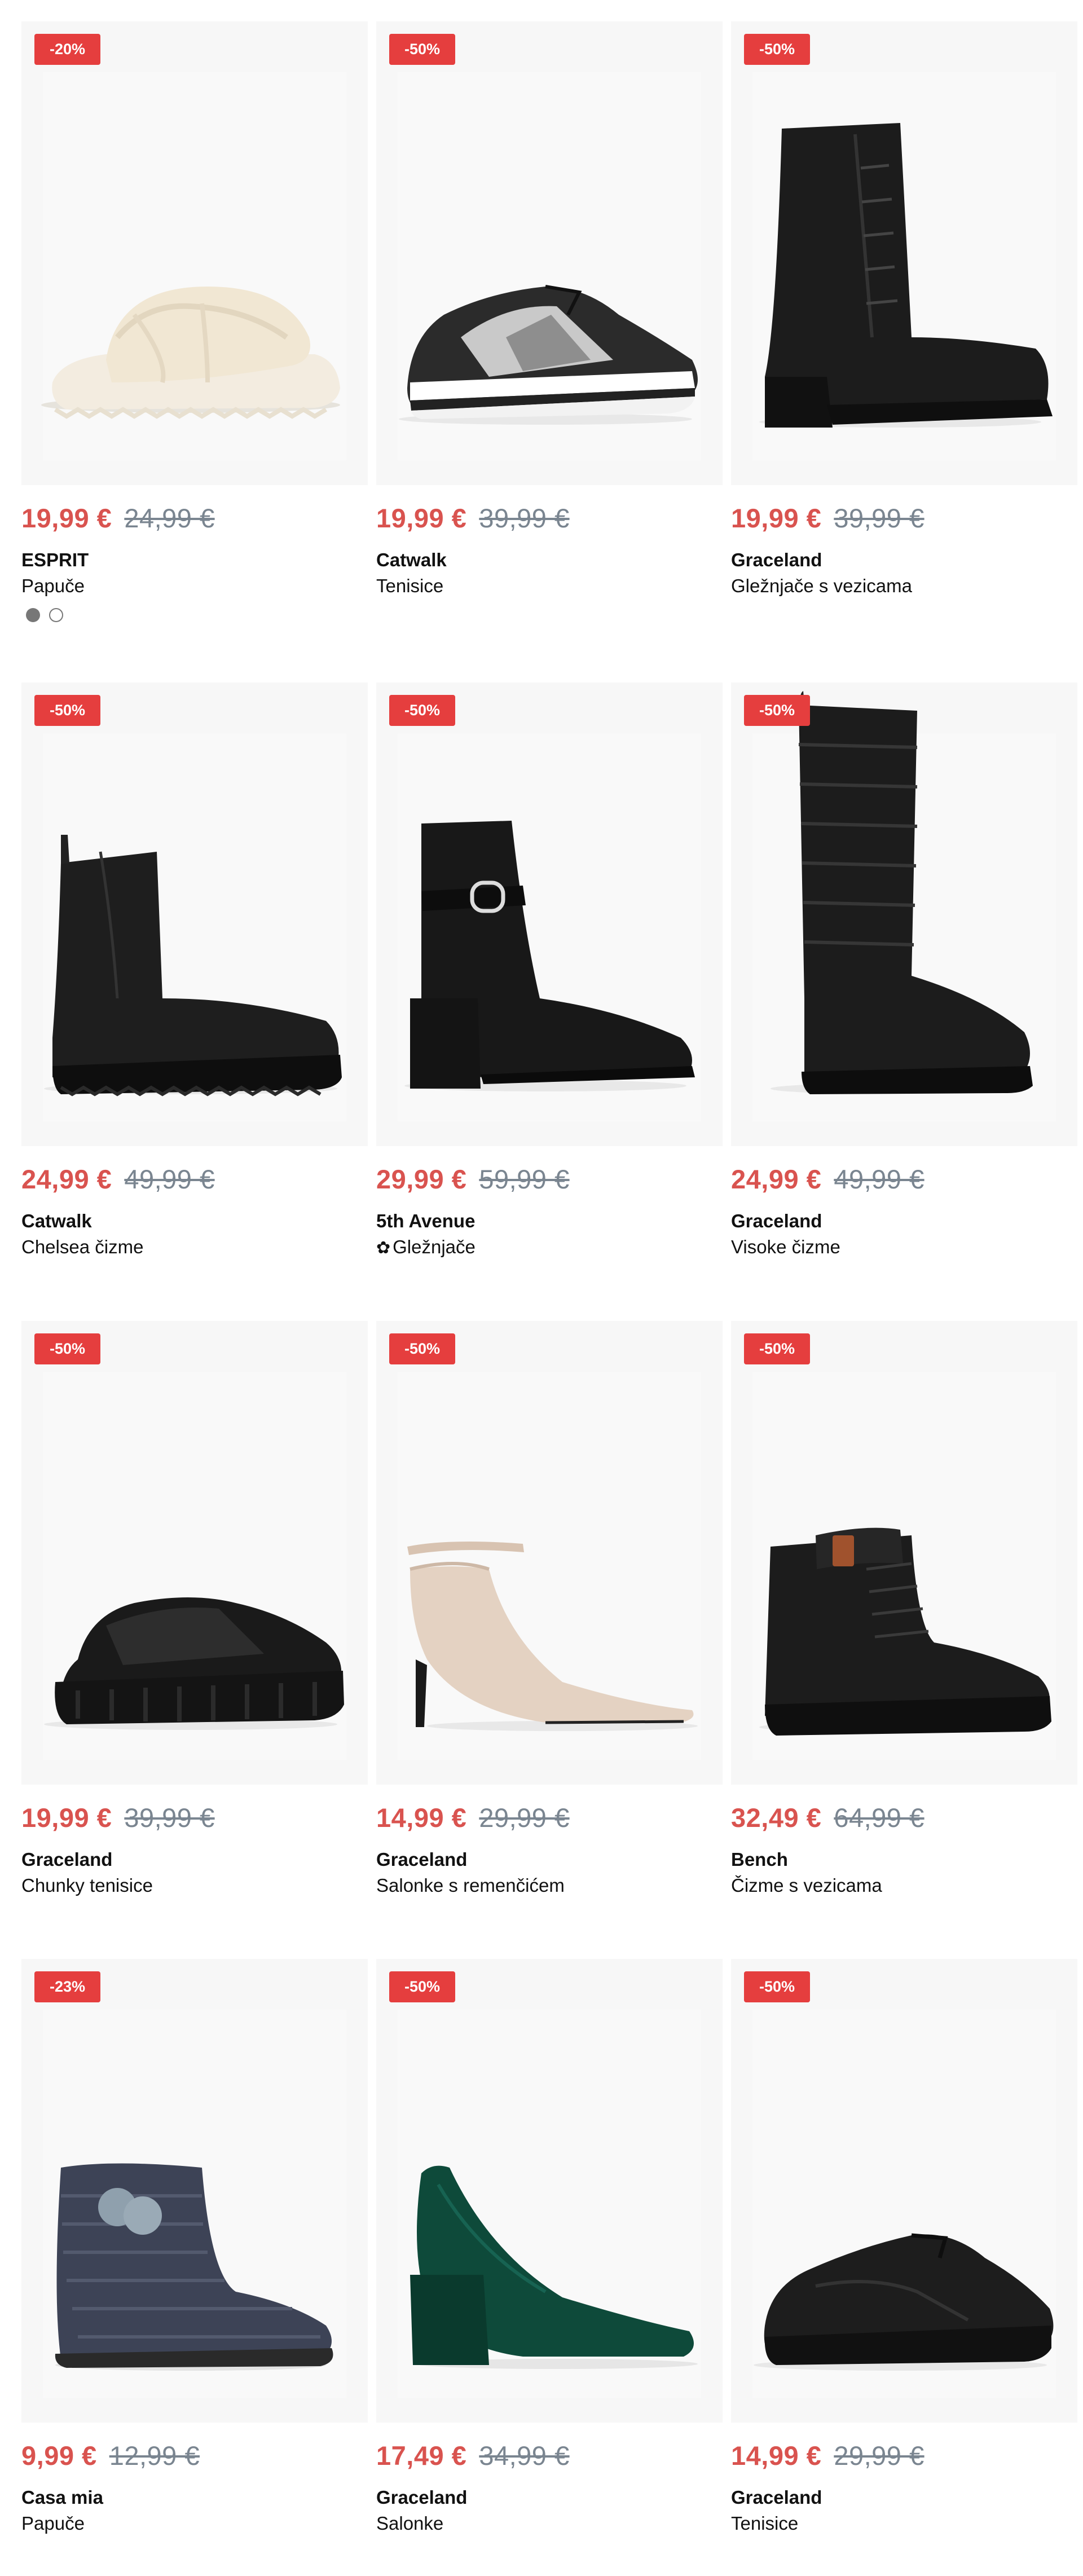 The image size is (1083, 2576). Describe the element at coordinates (759, 1860) in the screenshot. I see `product-brand: Bench` at that location.